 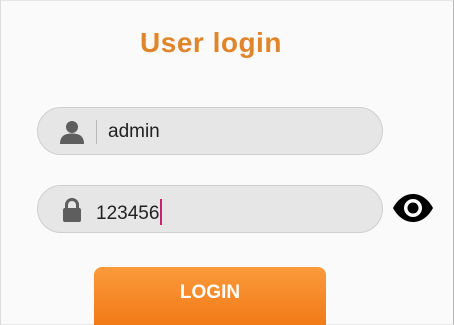 What do you see at coordinates (72, 210) in the screenshot?
I see `lock-icon` at bounding box center [72, 210].